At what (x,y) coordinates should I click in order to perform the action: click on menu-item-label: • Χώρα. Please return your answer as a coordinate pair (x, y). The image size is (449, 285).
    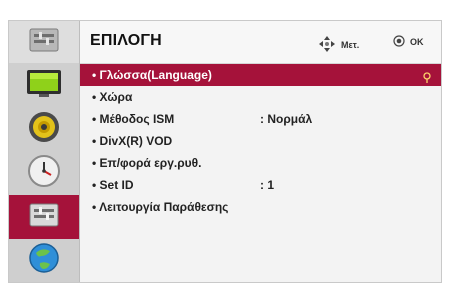
    Looking at the image, I should click on (112, 97).